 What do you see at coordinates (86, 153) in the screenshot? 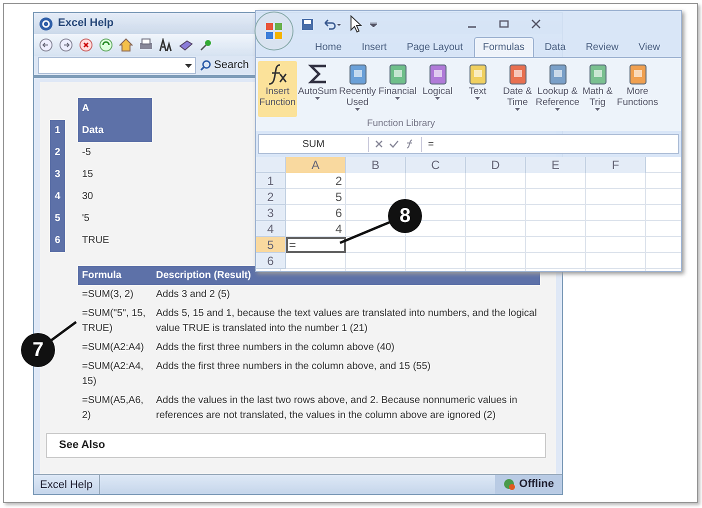
I see `table-cell-text: -5` at bounding box center [86, 153].